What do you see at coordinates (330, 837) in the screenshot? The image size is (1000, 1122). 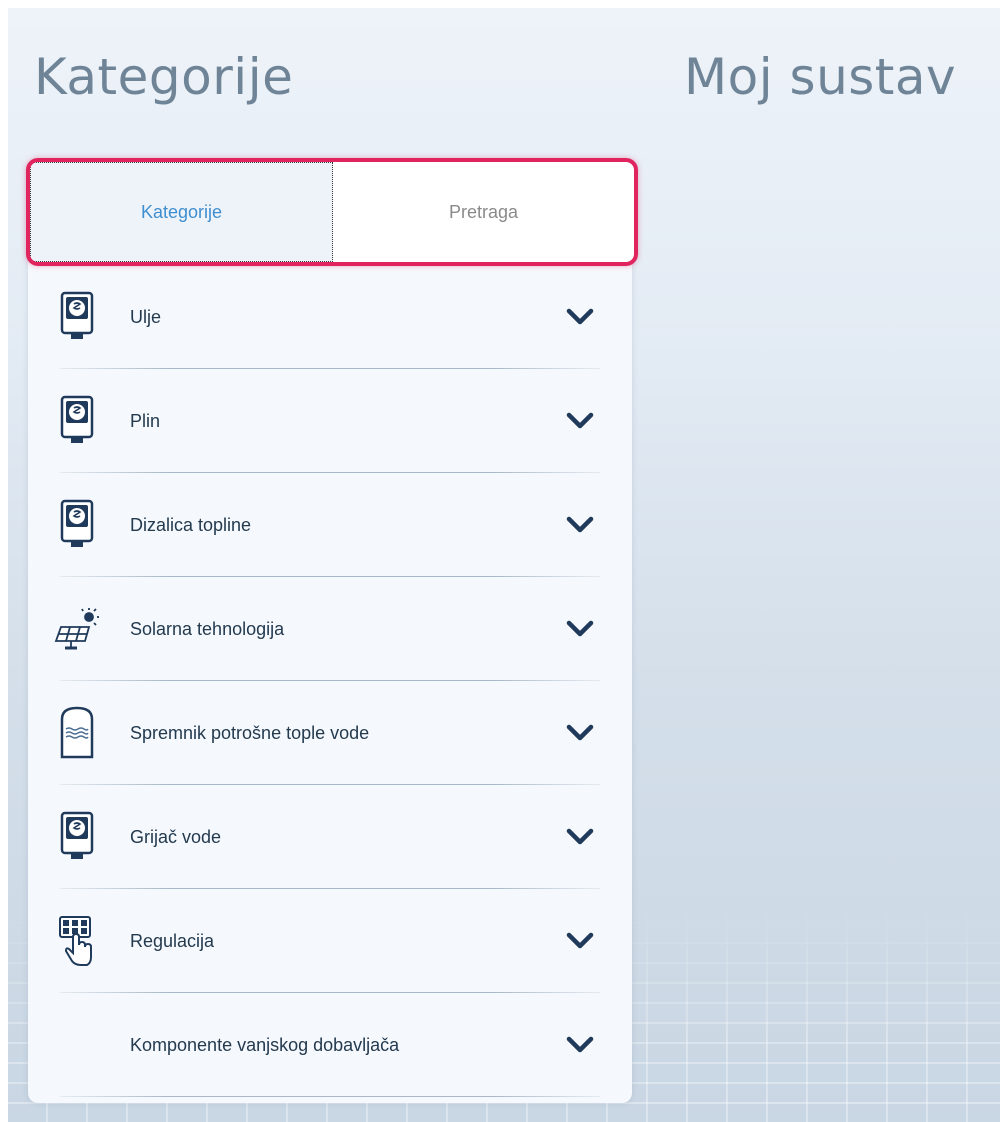 I see `list-item-grijac-vode: Grijač vode` at bounding box center [330, 837].